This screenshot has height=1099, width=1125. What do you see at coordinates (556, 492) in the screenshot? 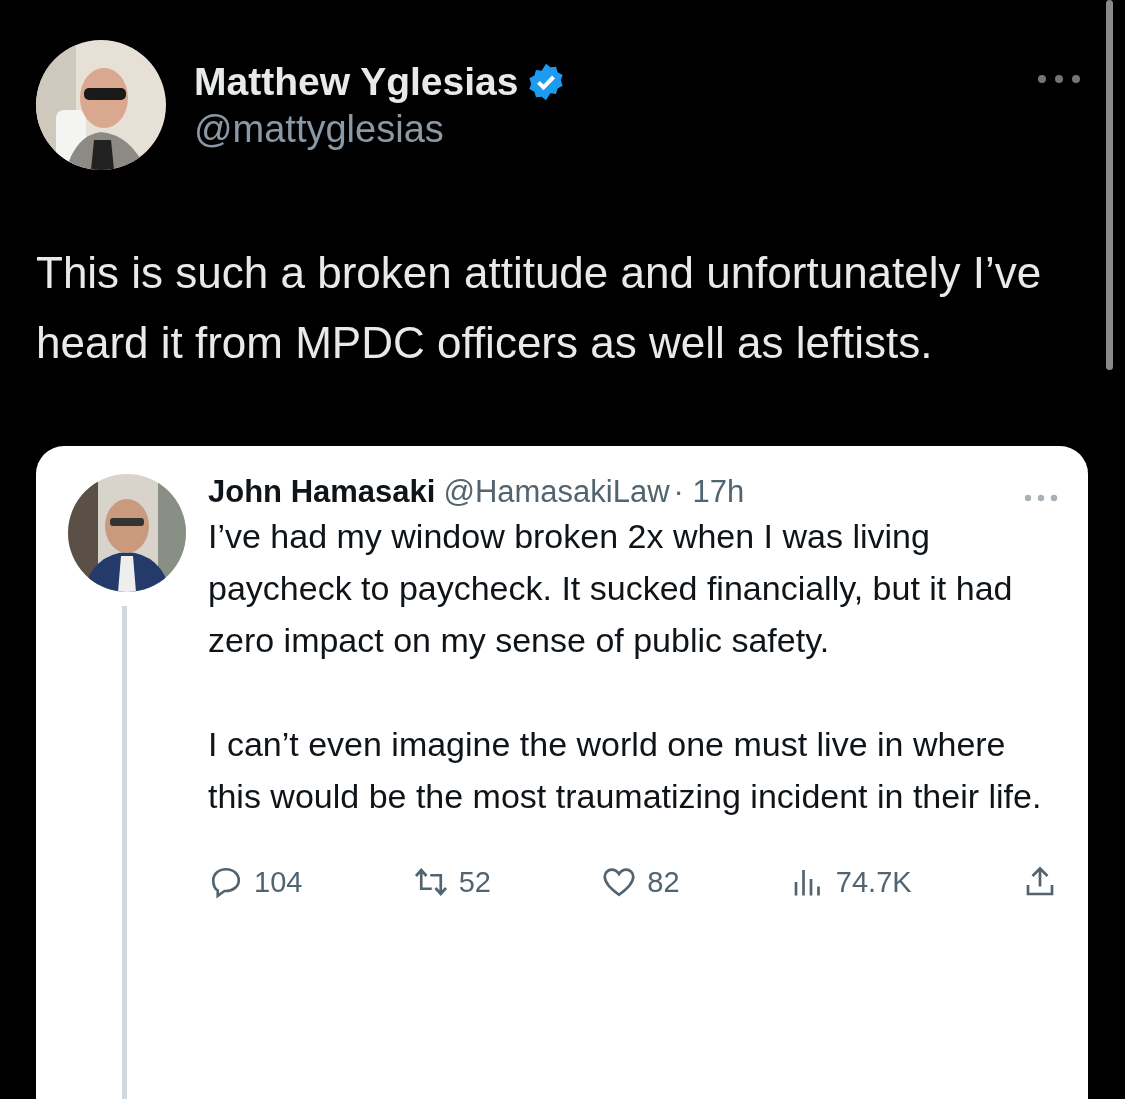
I see `quoted-author-handle: @HamasakiLaw` at bounding box center [556, 492].